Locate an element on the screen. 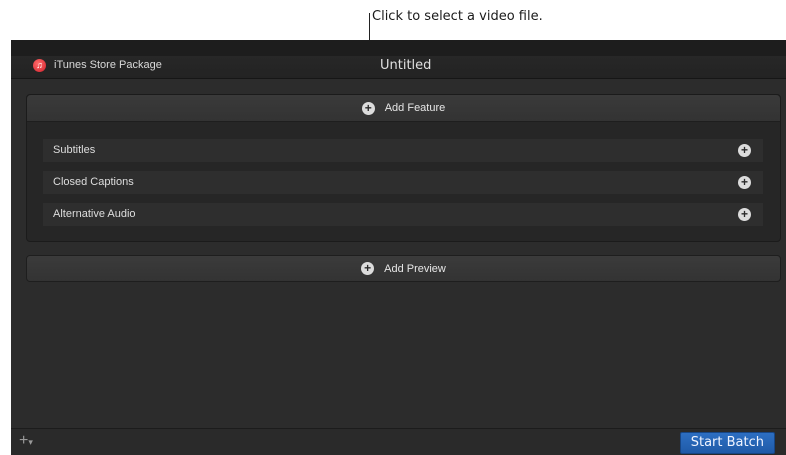 The height and width of the screenshot is (455, 786). music-note-icon: ♫ is located at coordinates (39, 65).